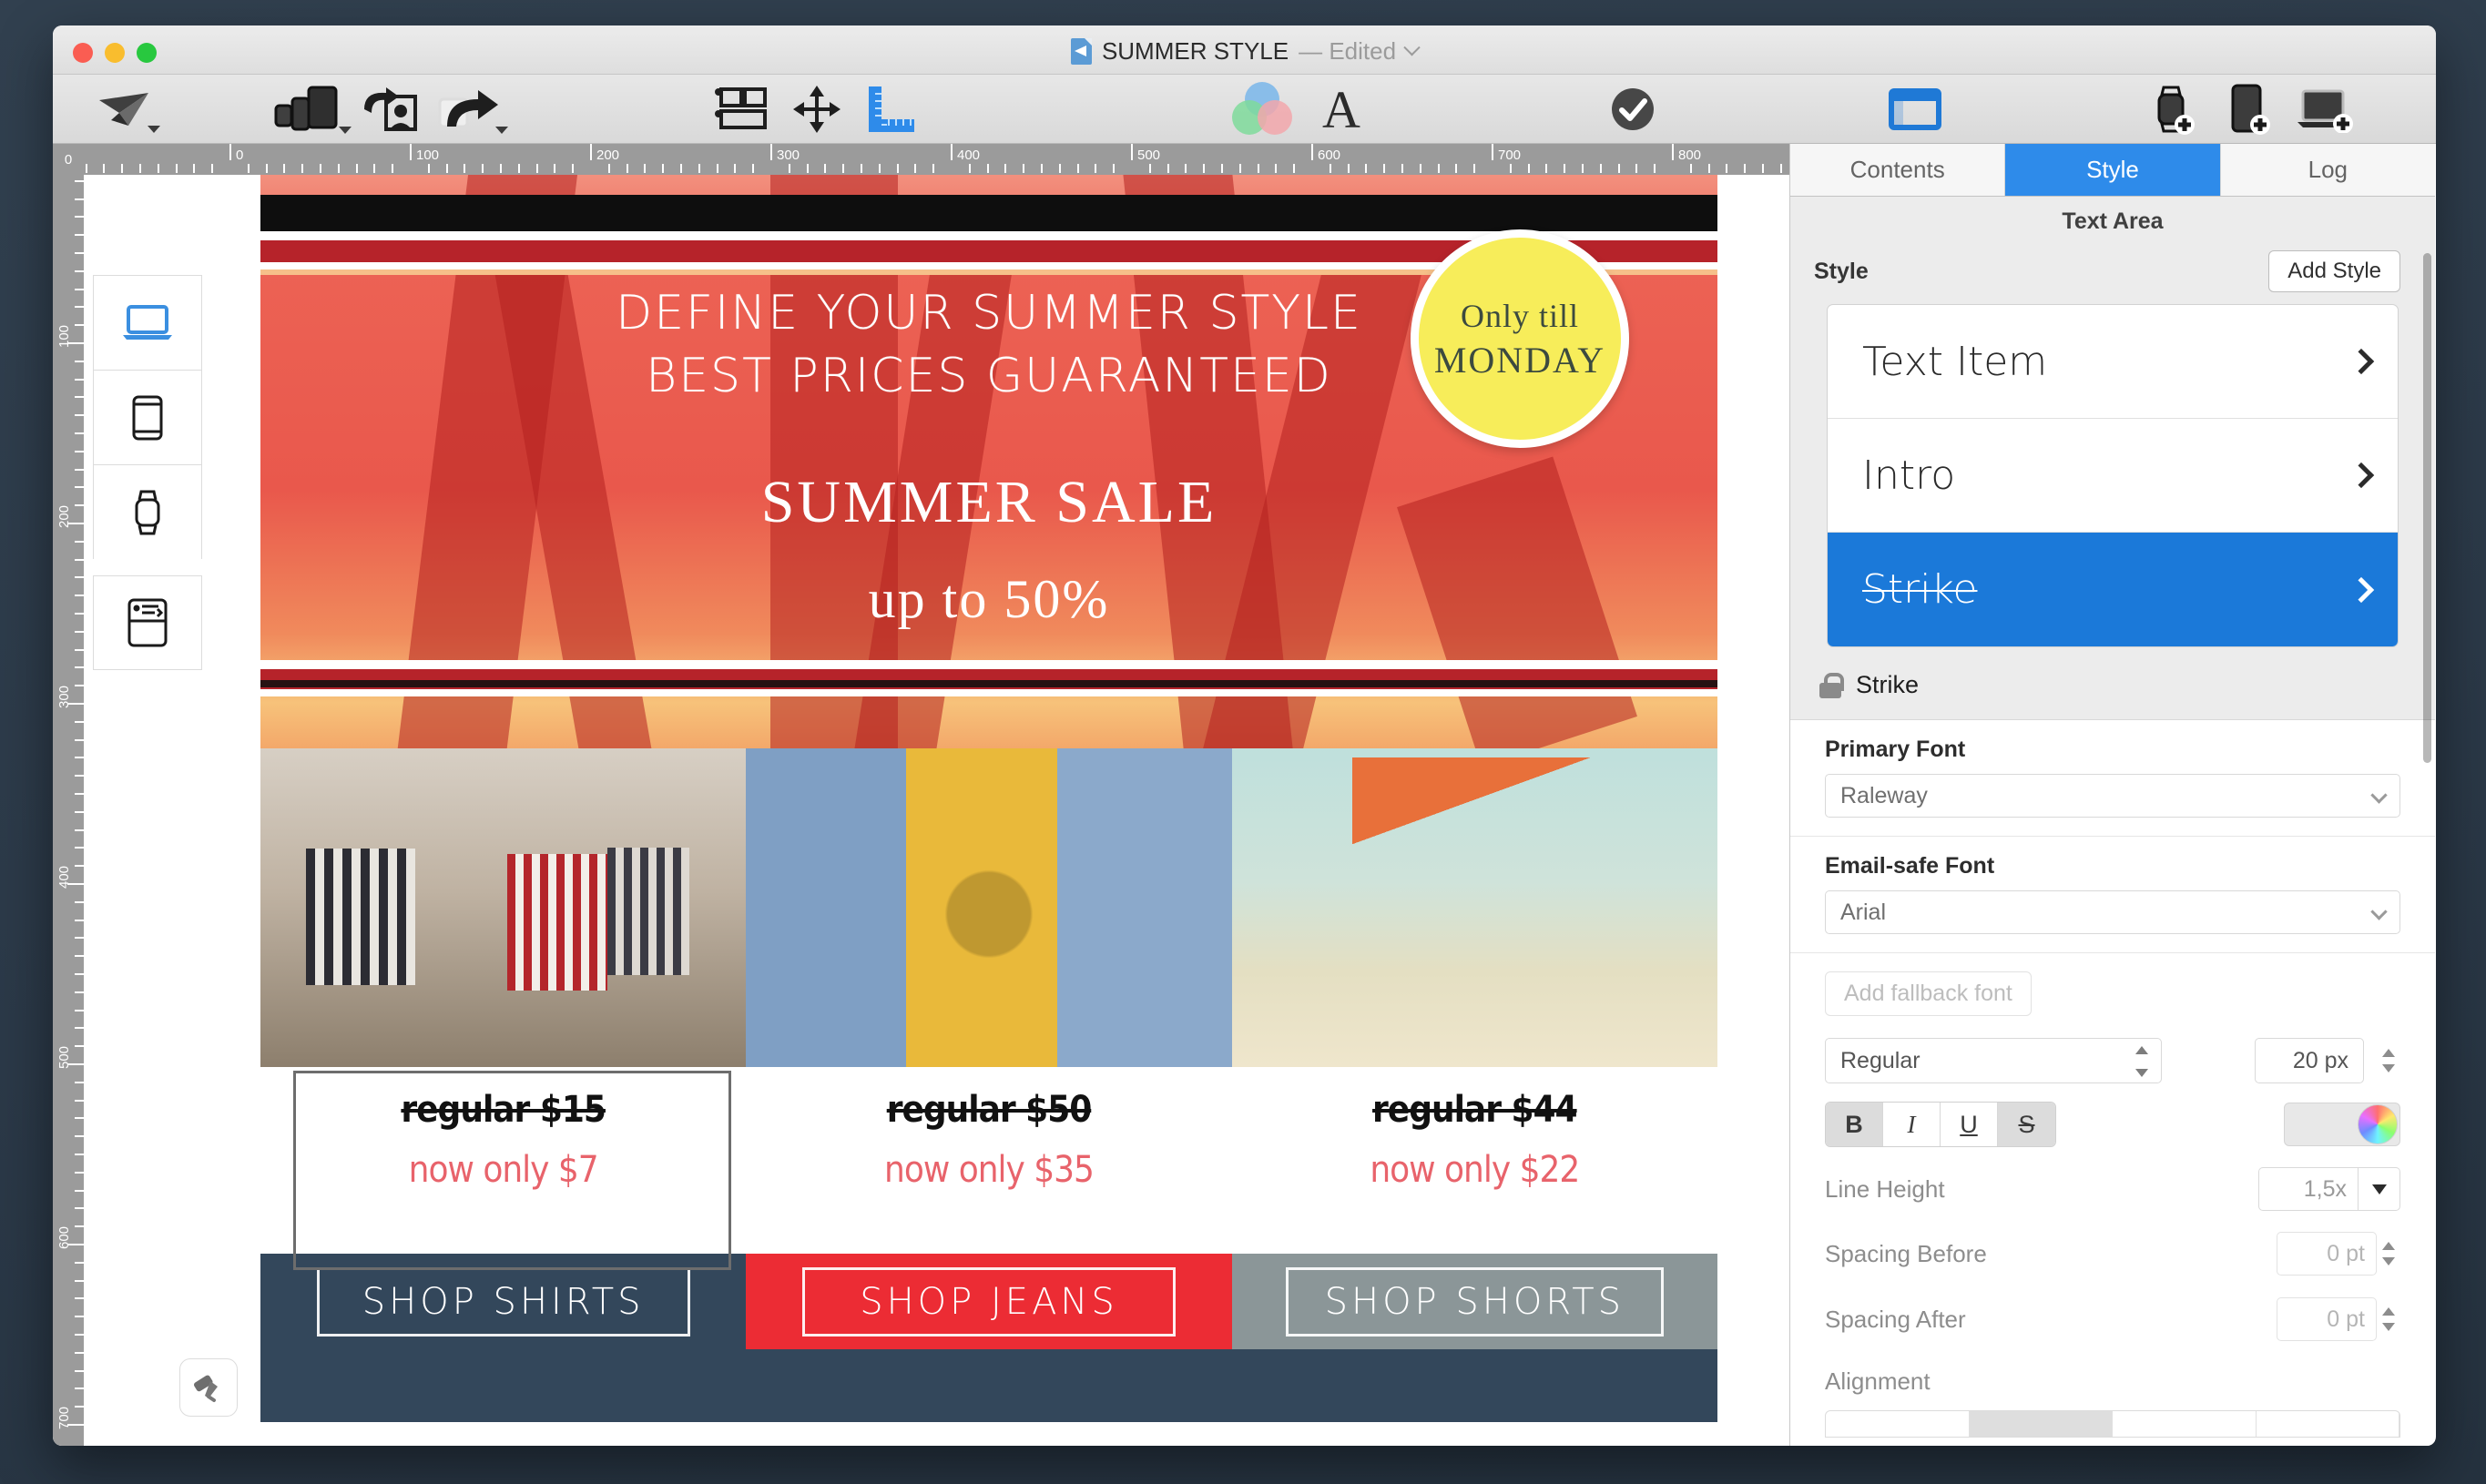 The width and height of the screenshot is (2486, 1484). What do you see at coordinates (936, 159) in the screenshot?
I see `horizontal-ruler: 0 100 200 300 400 500 600 700 800` at bounding box center [936, 159].